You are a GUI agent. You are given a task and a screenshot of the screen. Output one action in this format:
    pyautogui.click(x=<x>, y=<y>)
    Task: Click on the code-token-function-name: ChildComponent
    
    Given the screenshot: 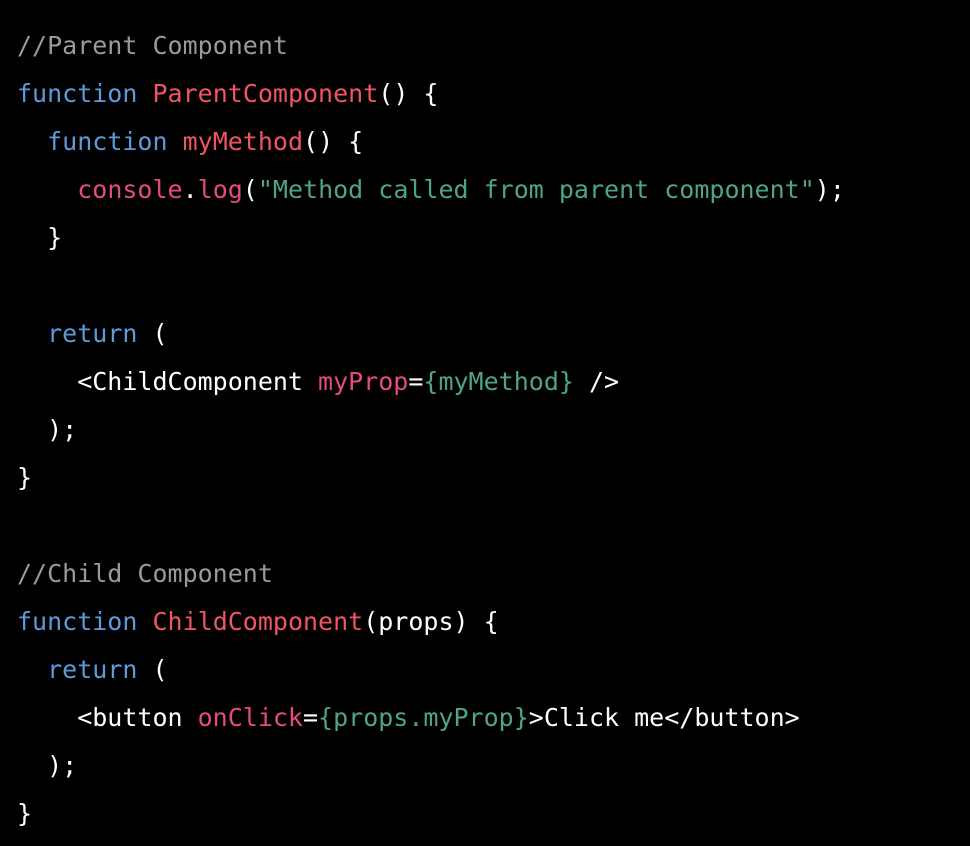 What is the action you would take?
    pyautogui.click(x=258, y=621)
    